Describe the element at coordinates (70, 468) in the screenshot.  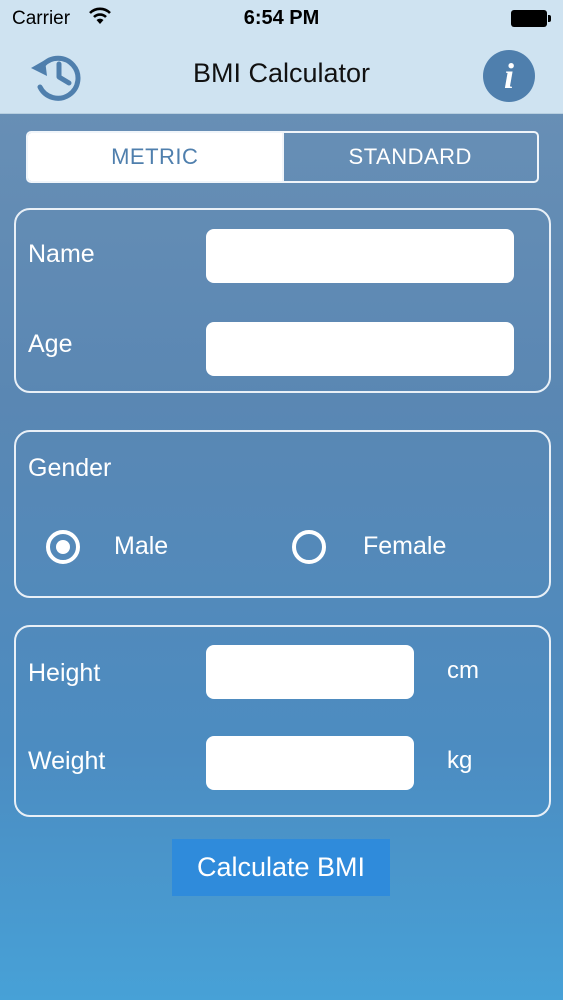
I see `gender-label: Gender` at that location.